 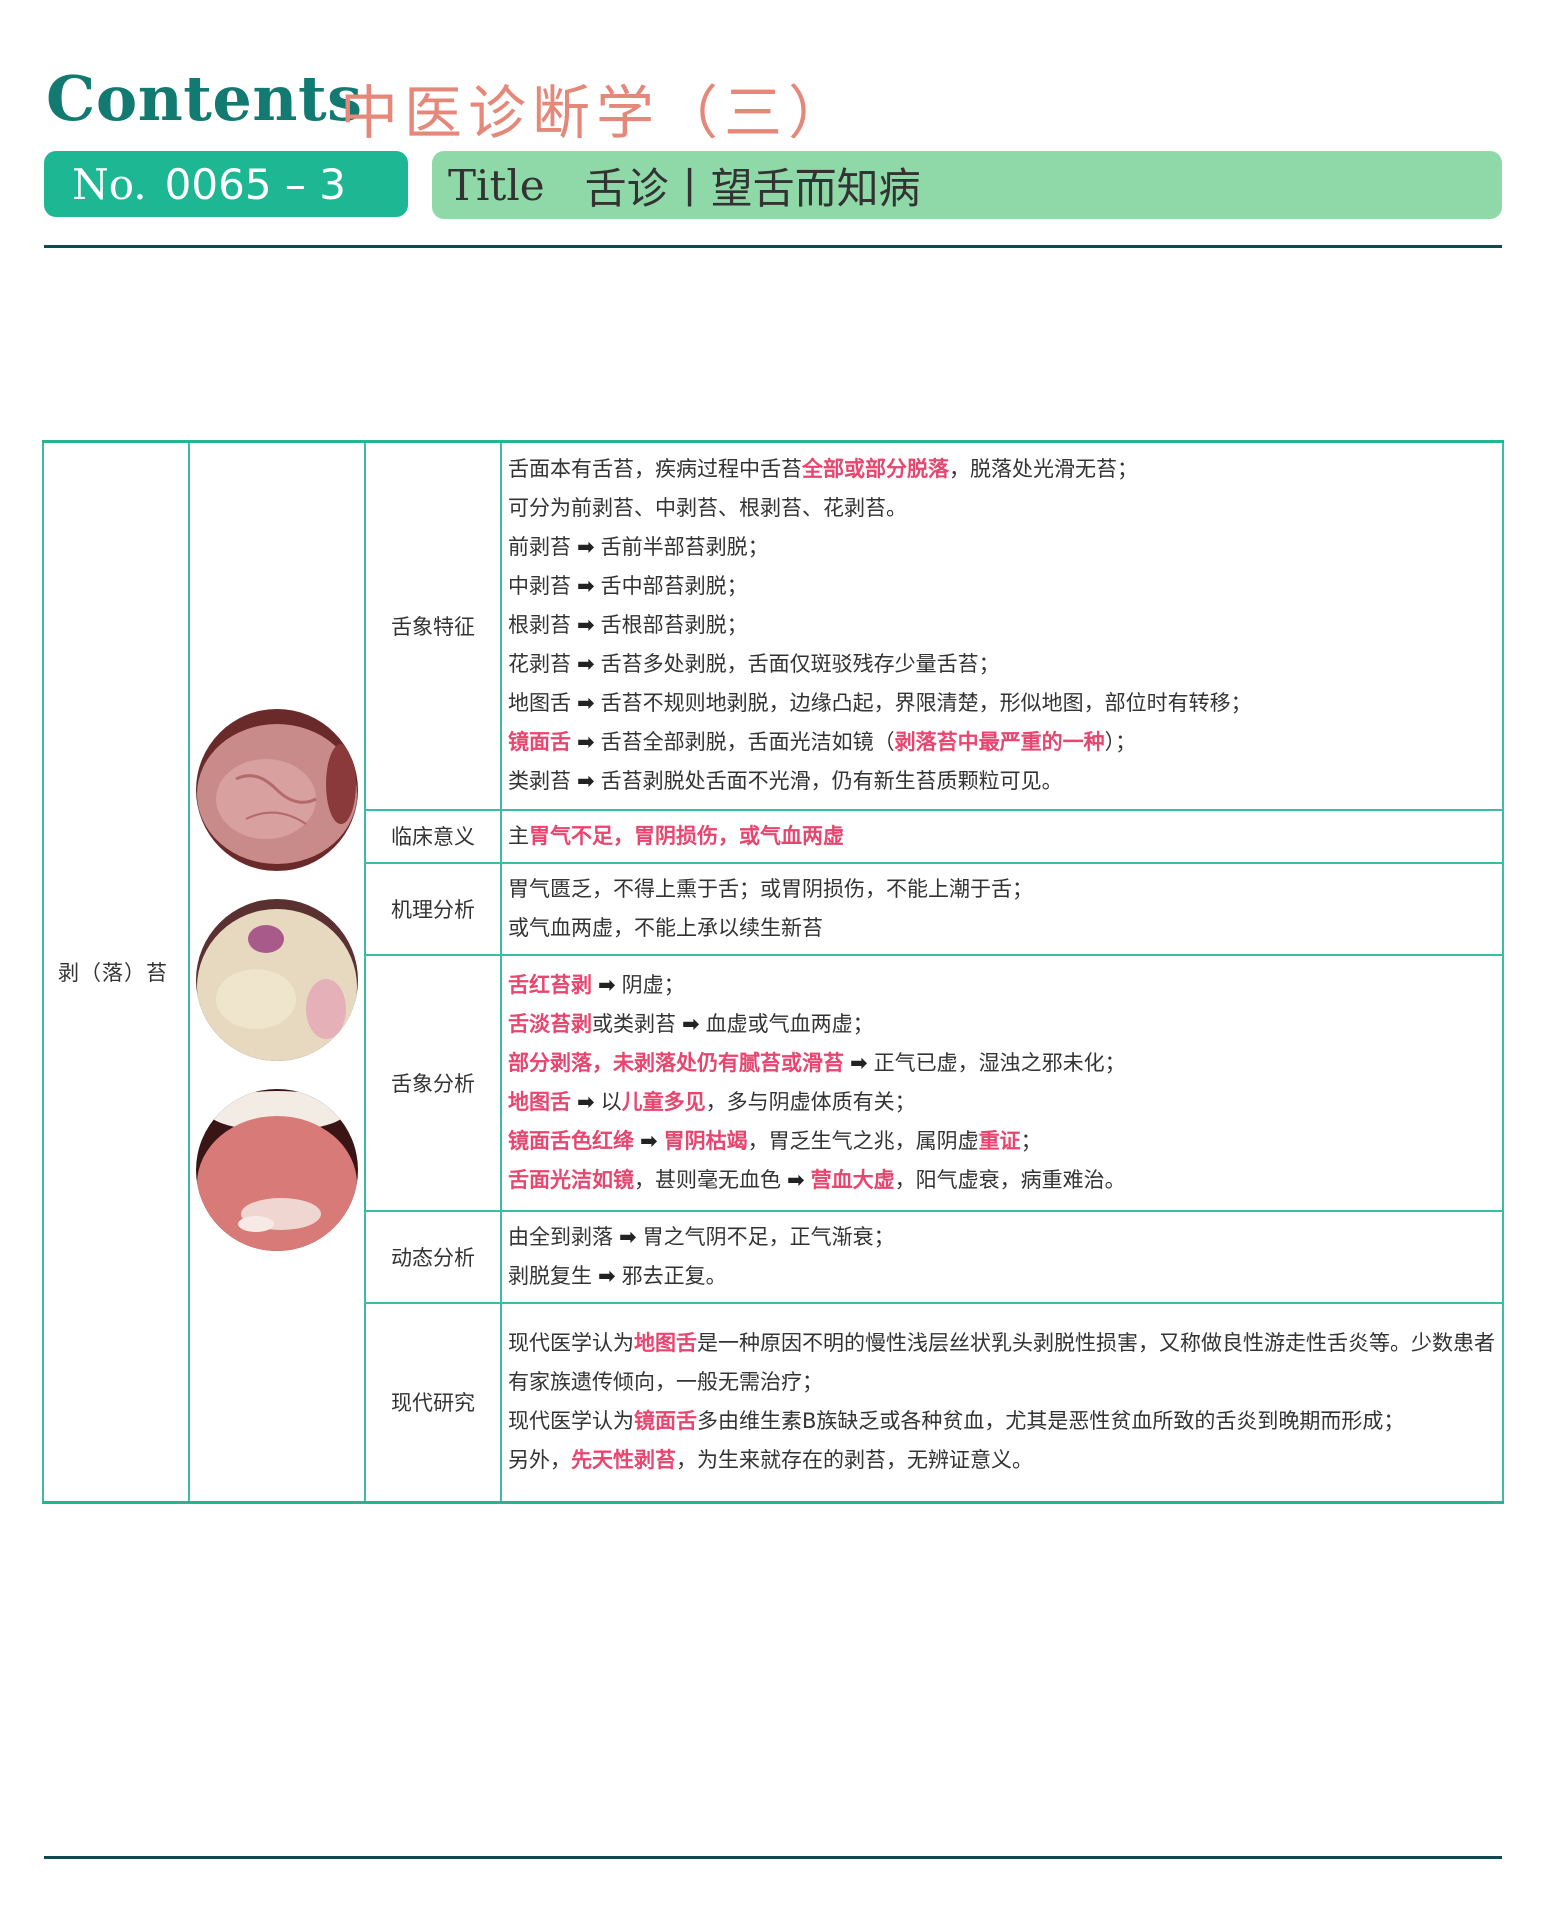 What do you see at coordinates (560, 1236) in the screenshot?
I see `text-segment: 由全到剥落` at bounding box center [560, 1236].